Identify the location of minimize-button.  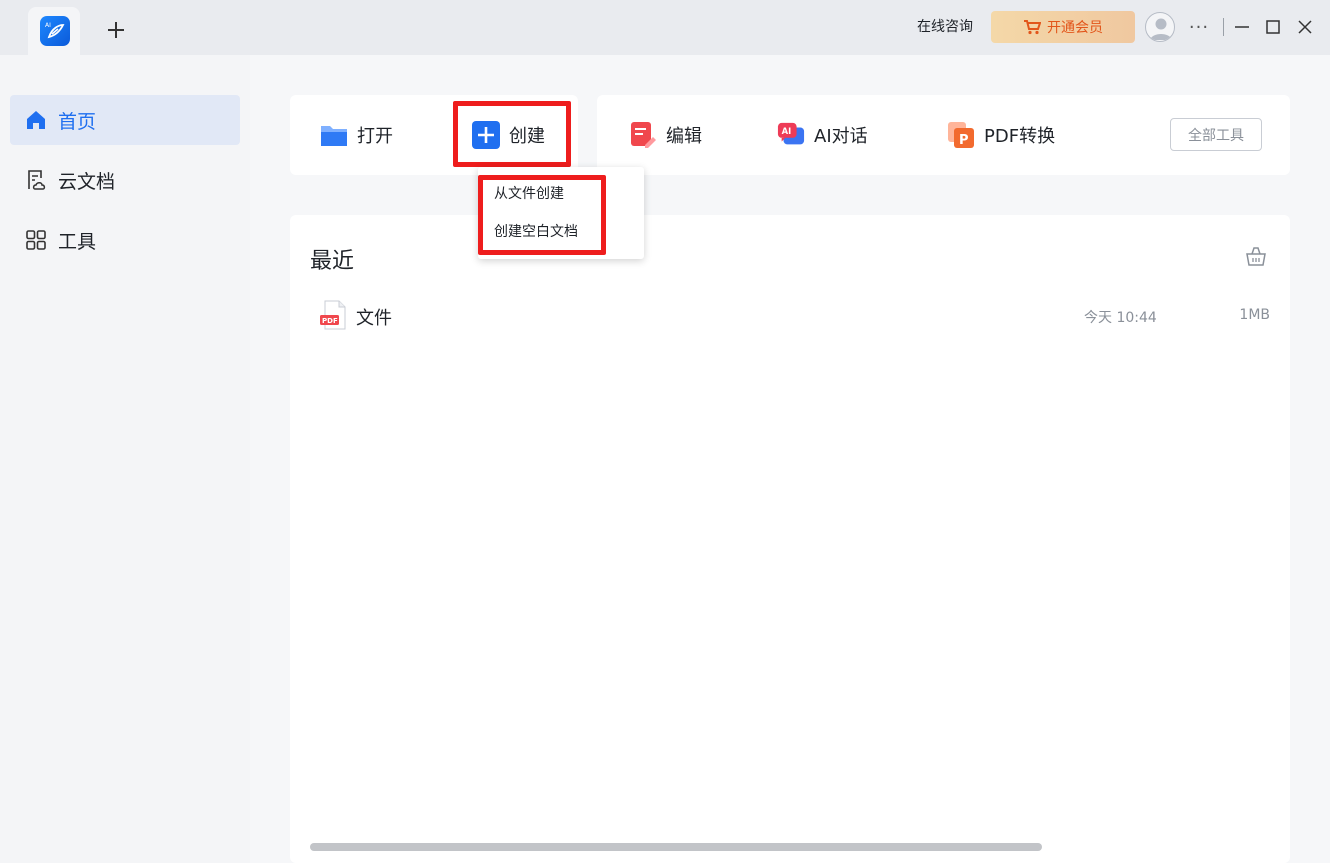
(1242, 27).